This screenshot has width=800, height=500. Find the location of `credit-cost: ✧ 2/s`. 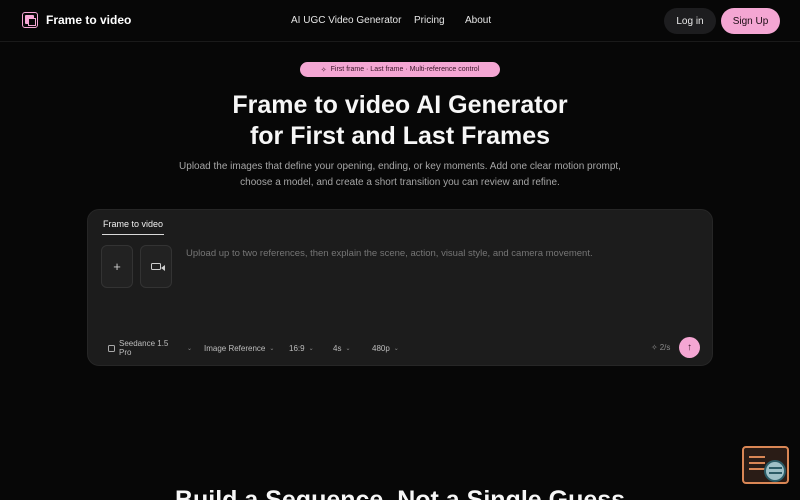

credit-cost: ✧ 2/s is located at coordinates (660, 347).